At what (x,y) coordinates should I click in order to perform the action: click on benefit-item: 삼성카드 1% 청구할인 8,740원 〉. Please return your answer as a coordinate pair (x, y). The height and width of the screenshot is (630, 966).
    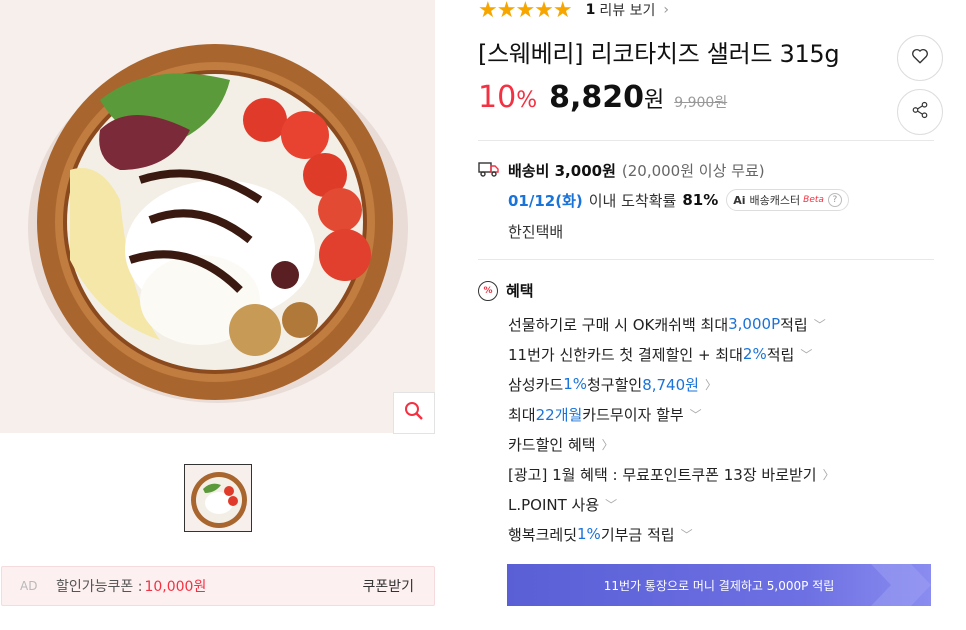
    Looking at the image, I should click on (671, 384).